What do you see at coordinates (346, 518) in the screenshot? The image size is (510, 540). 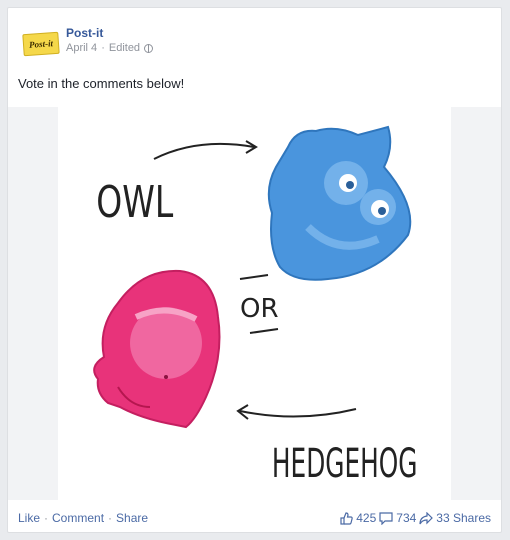 I see `thumbs-up-icon` at bounding box center [346, 518].